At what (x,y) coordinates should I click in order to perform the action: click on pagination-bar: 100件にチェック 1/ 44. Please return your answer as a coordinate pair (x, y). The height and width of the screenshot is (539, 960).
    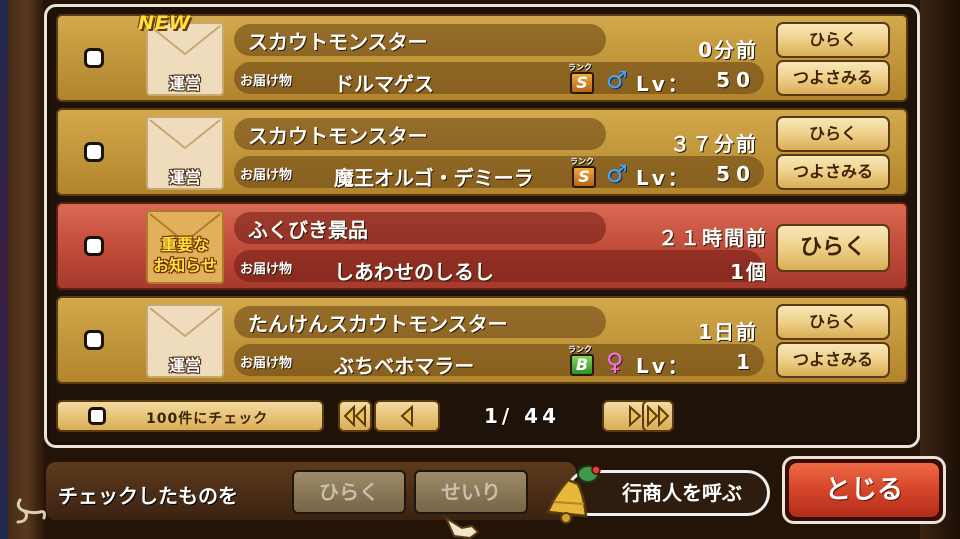
    Looking at the image, I should click on (482, 416).